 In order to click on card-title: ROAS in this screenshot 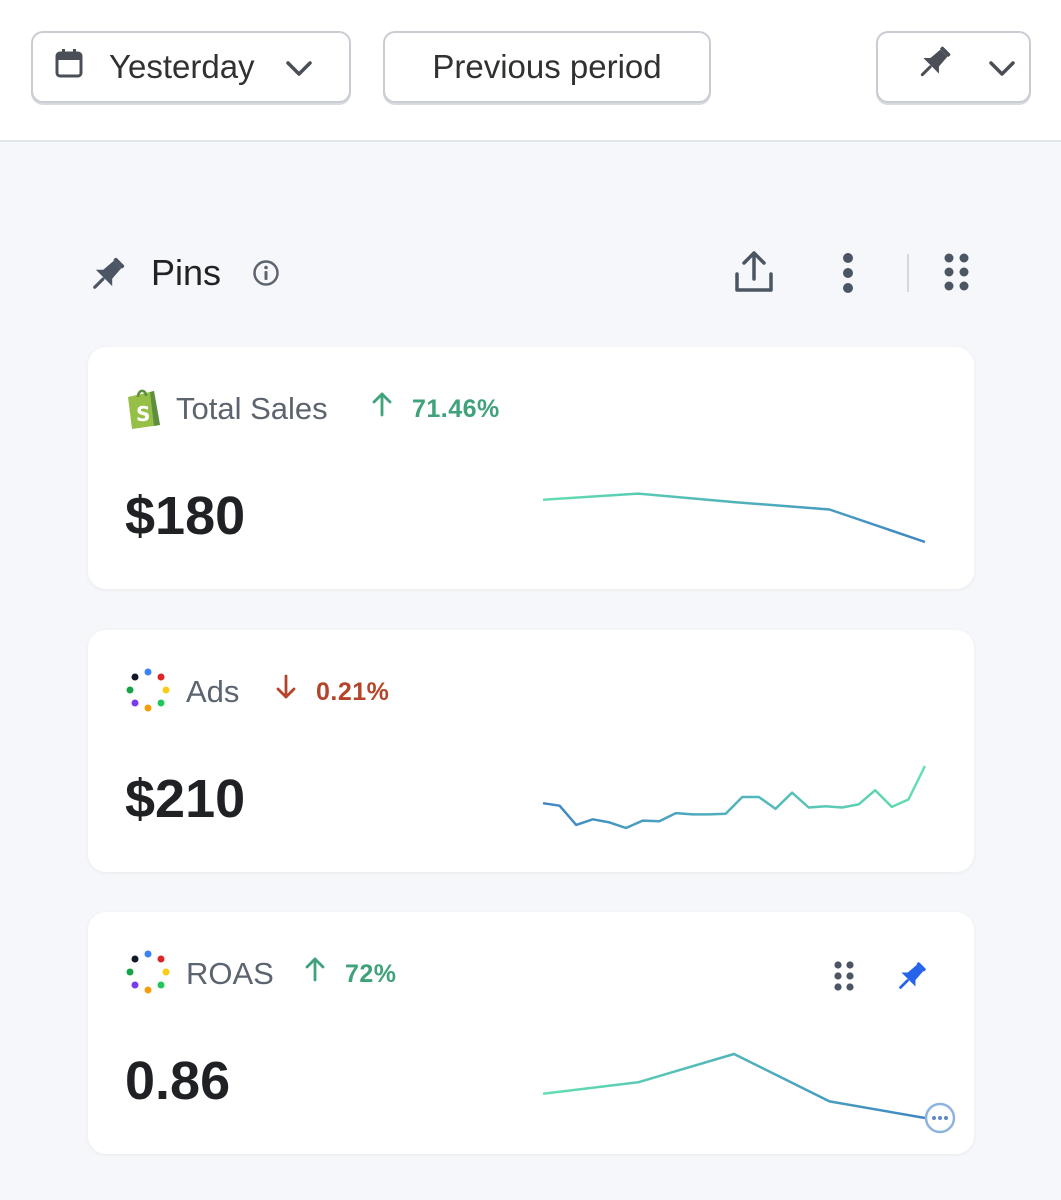, I will do `click(230, 973)`.